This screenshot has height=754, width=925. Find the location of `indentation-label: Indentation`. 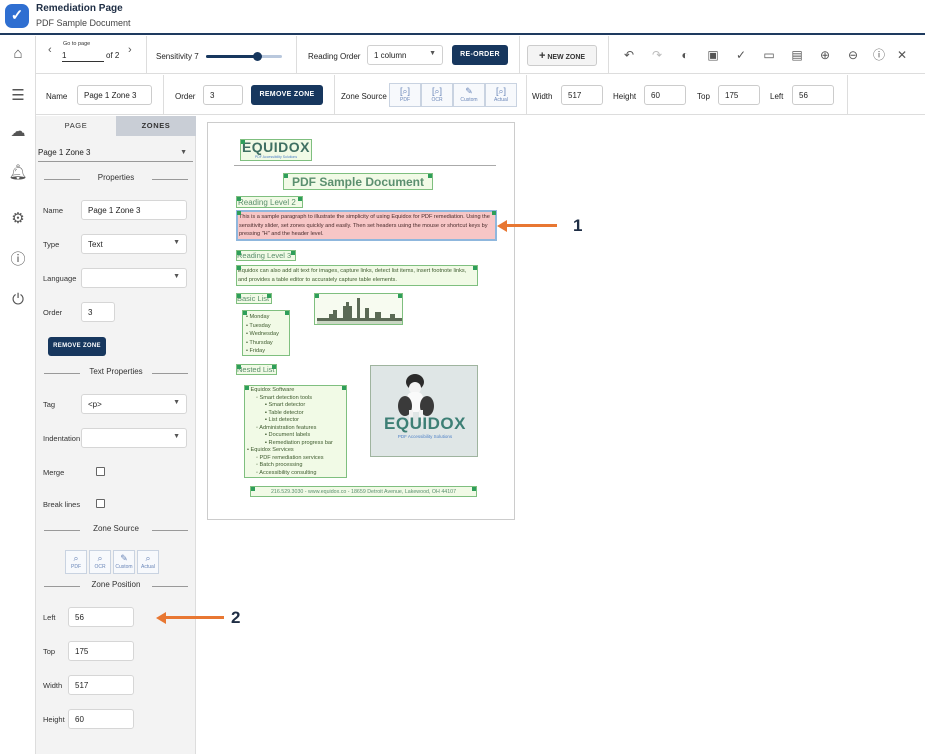

indentation-label: Indentation is located at coordinates (62, 438).